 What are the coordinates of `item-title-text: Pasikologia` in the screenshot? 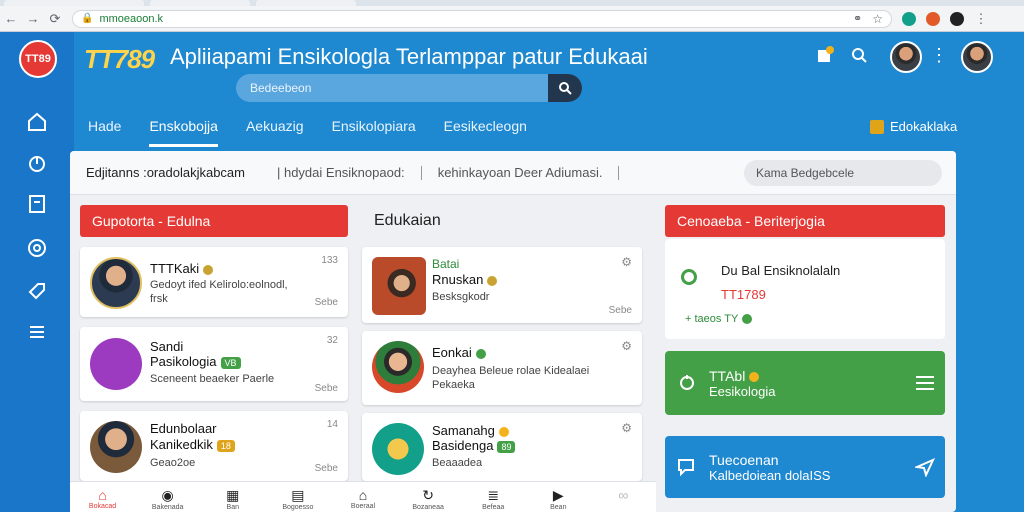 It's located at (183, 361).